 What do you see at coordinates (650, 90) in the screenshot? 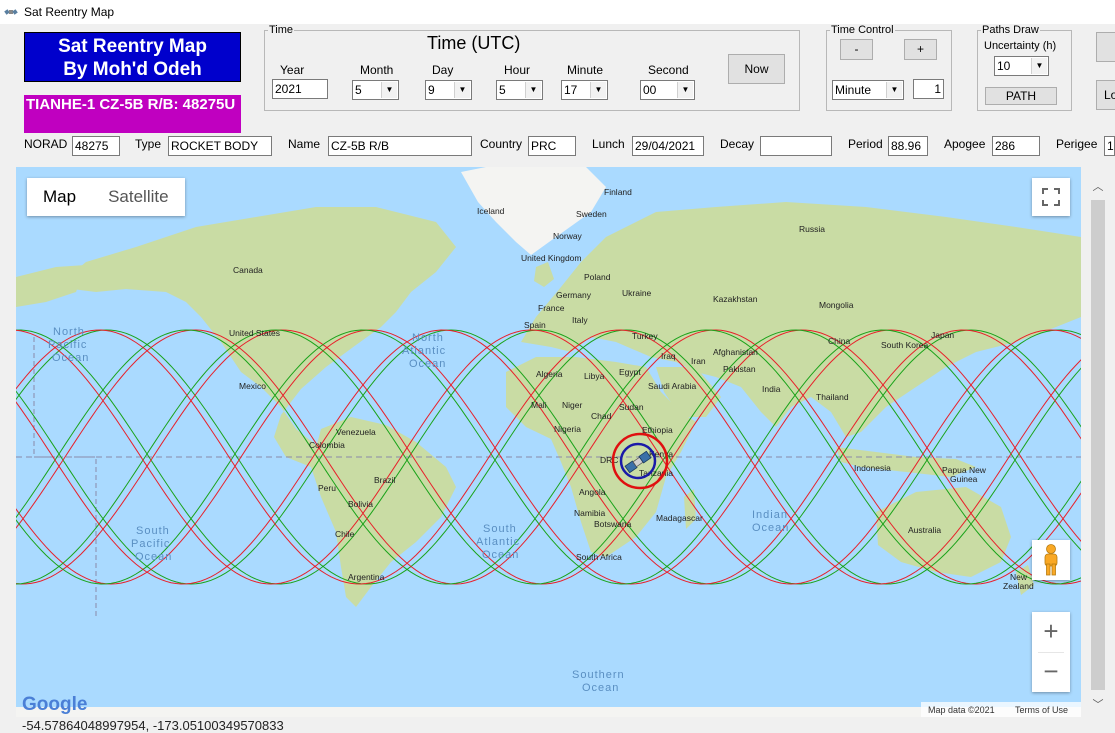
I see `second-value: 00` at bounding box center [650, 90].